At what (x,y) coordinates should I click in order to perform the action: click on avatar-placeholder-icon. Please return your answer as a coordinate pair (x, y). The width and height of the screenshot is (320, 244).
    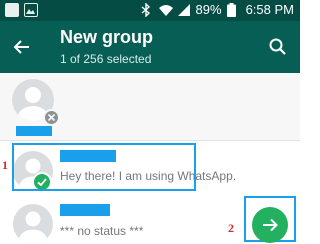
    Looking at the image, I should click on (33, 227).